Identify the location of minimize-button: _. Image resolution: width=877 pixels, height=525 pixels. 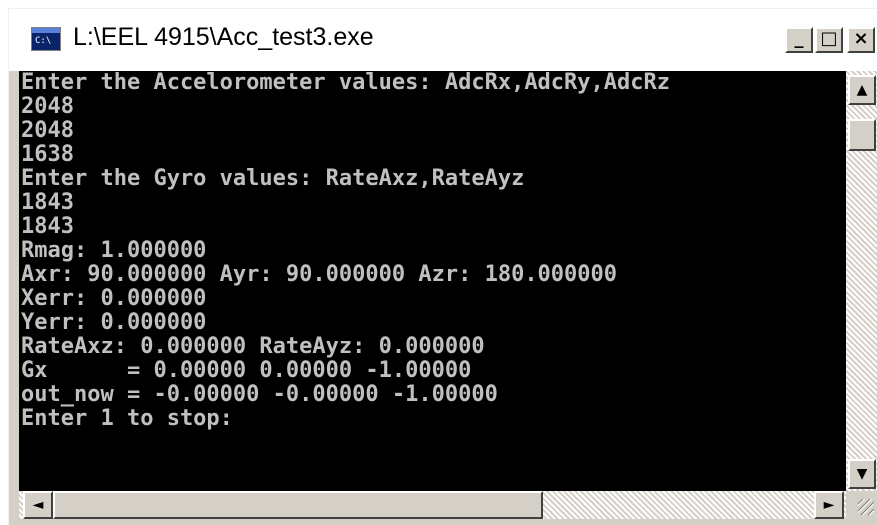
(799, 40).